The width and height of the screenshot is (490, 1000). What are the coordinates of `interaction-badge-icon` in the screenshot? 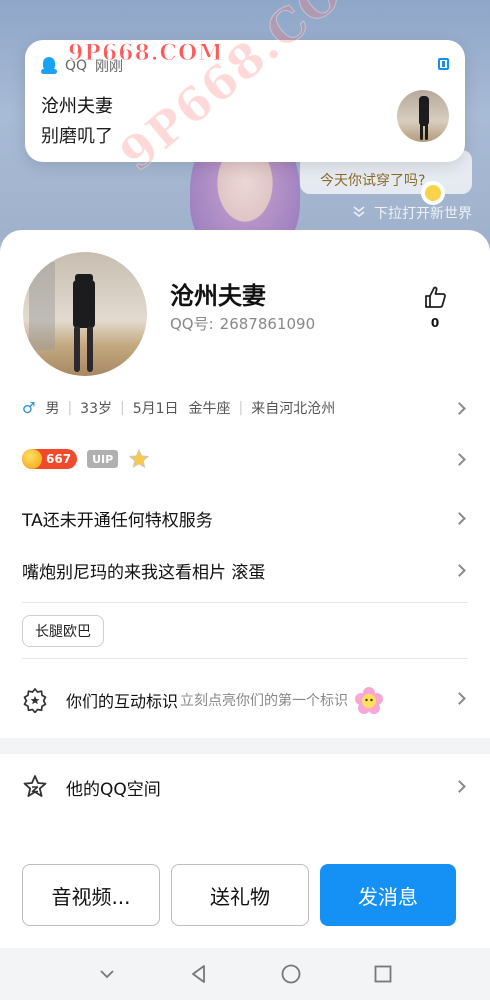 It's located at (35, 700).